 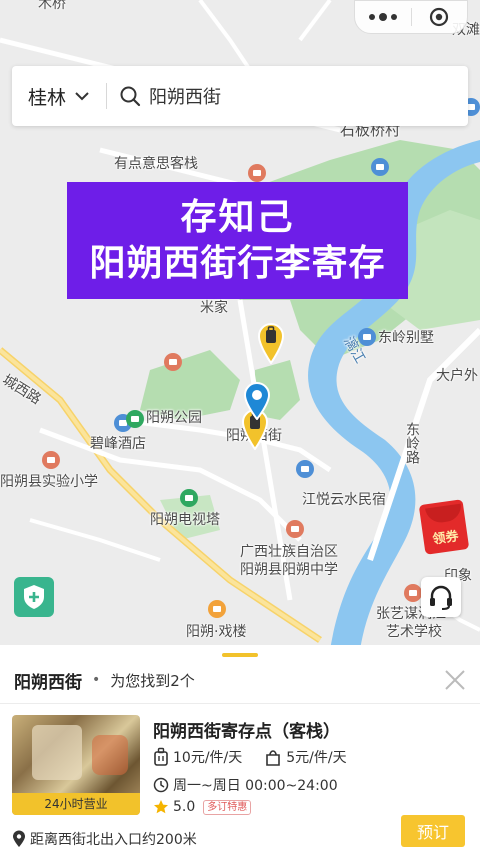 What do you see at coordinates (344, 500) in the screenshot?
I see `map-label-jiangyue-inn: 江悦云水民宿` at bounding box center [344, 500].